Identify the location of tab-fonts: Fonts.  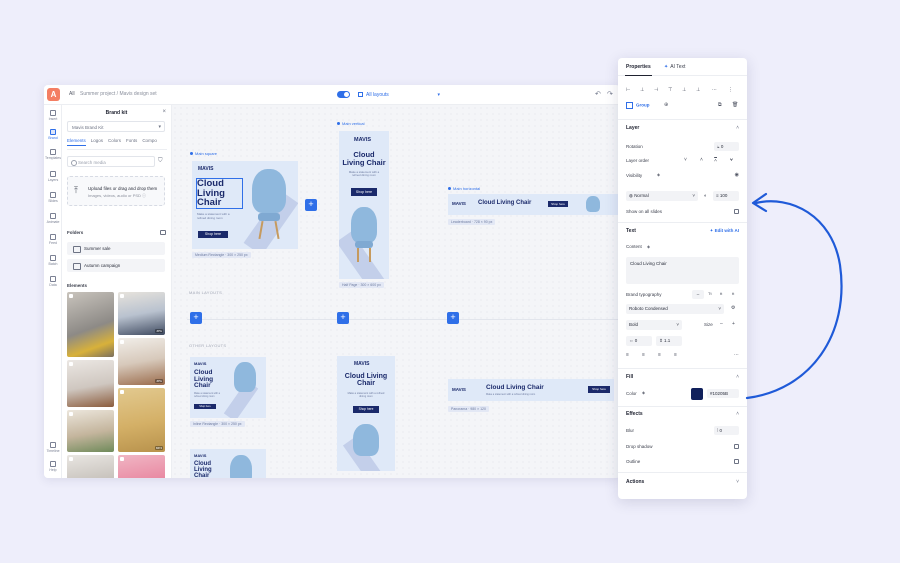
(131, 142).